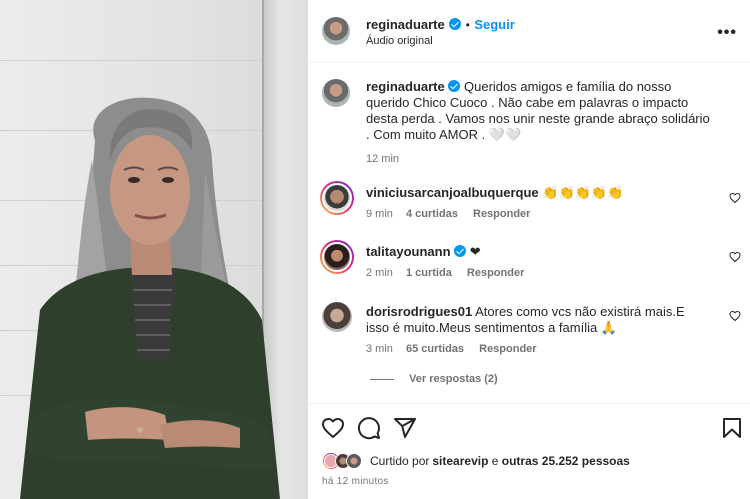 Image resolution: width=750 pixels, height=499 pixels. Describe the element at coordinates (541, 193) in the screenshot. I see `comment-body: viniciusarcanjoalbuquerque 👏👏👏👏👏` at that location.